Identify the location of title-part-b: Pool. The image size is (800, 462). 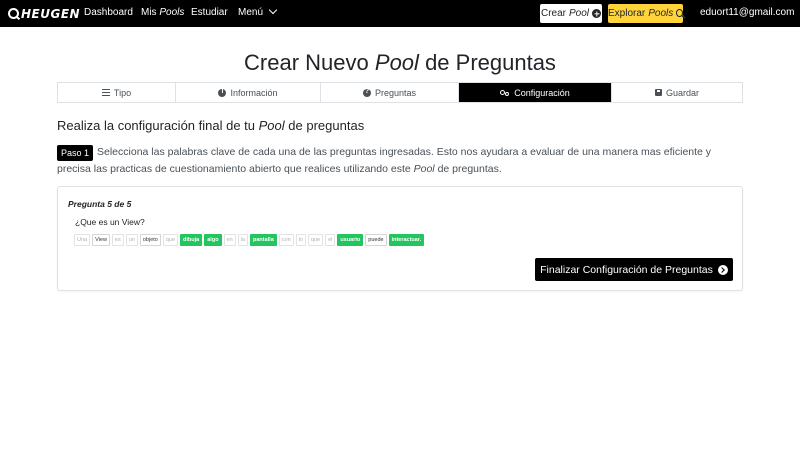
(396, 62).